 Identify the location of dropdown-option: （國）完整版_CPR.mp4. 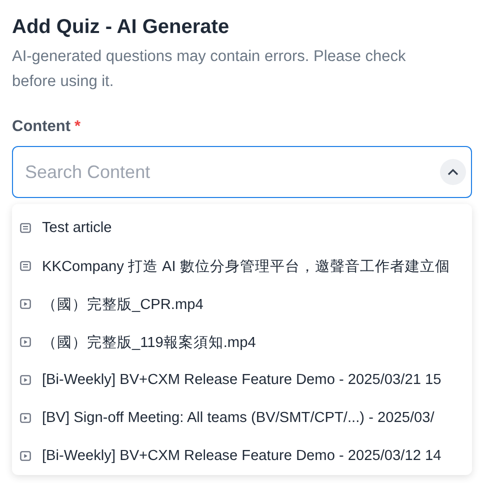
(246, 304).